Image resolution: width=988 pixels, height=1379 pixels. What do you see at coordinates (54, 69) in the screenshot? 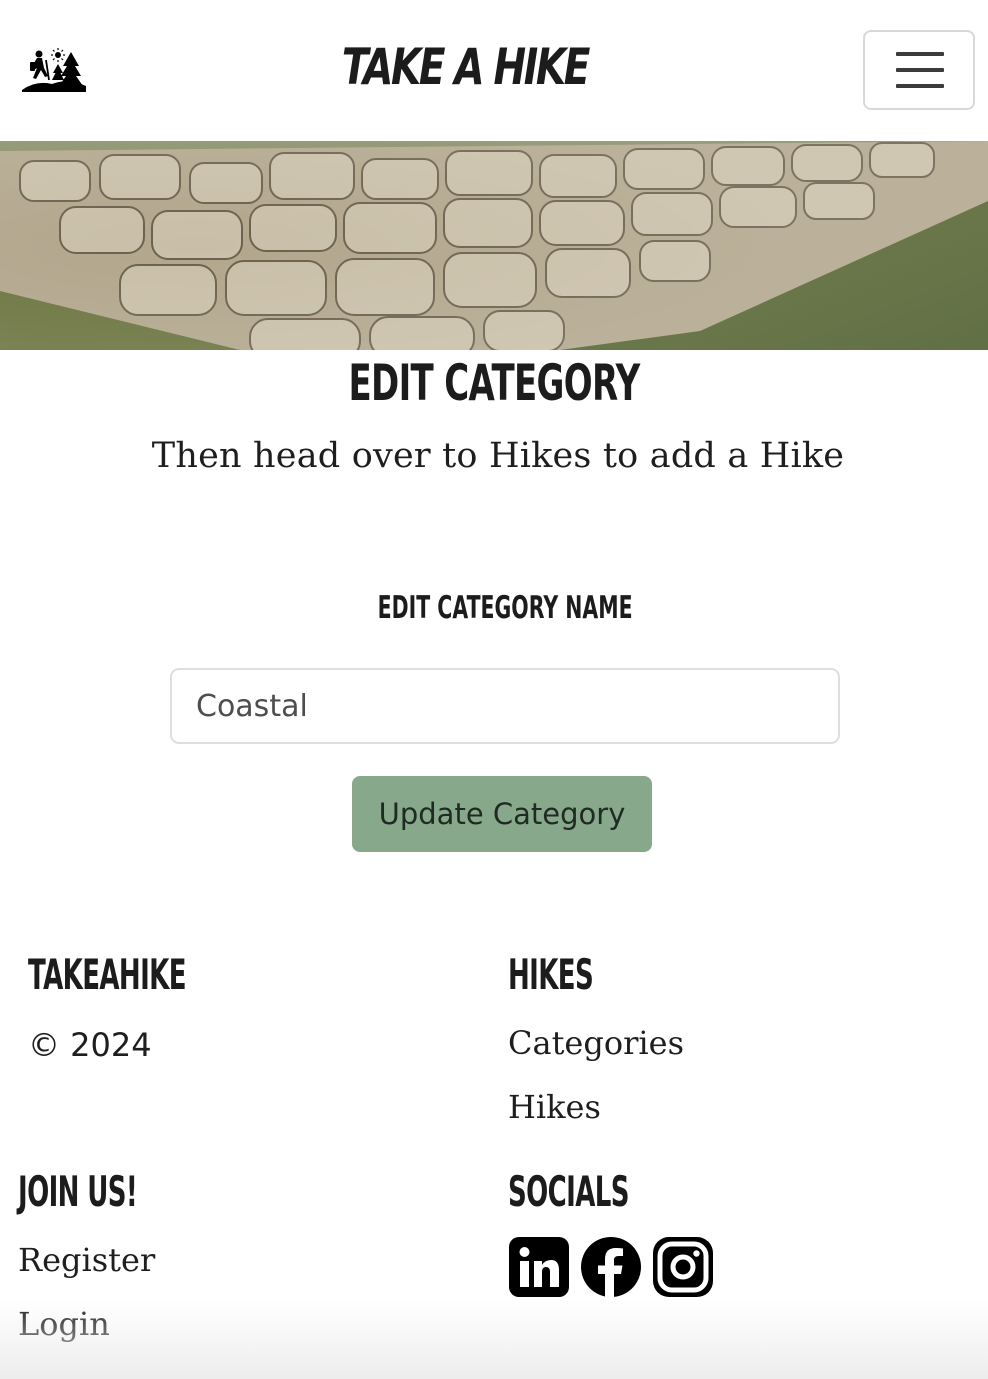
I see `hiker-trees-logo-icon` at bounding box center [54, 69].